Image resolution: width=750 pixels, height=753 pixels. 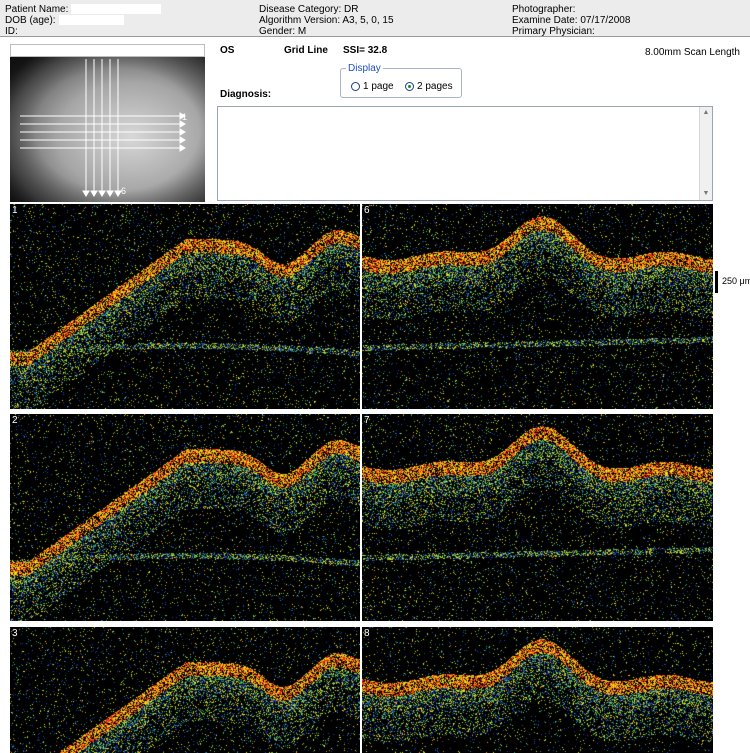 What do you see at coordinates (283, 31) in the screenshot?
I see `gender: Gender: M` at bounding box center [283, 31].